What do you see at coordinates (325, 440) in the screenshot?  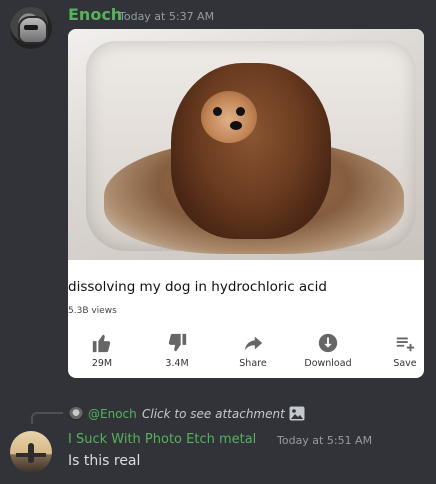 I see `timestamp: Today at 5:51 AM` at bounding box center [325, 440].